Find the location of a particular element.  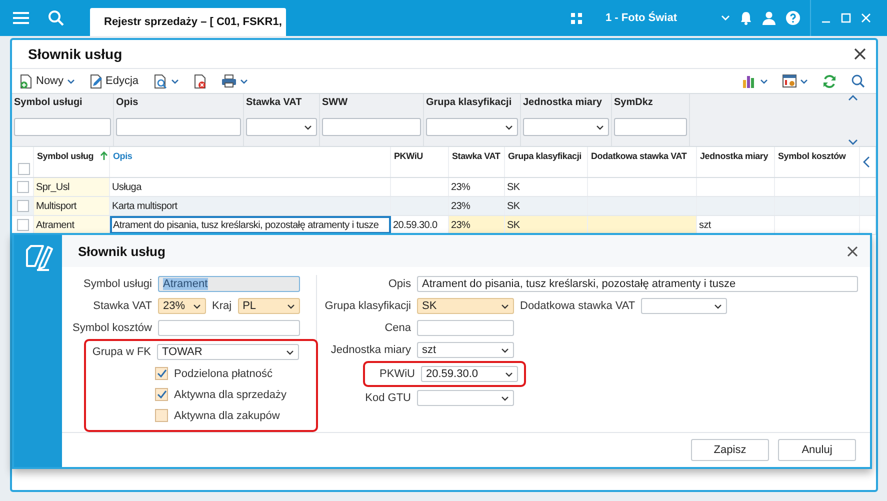

chevron-down-icon is located at coordinates (725, 18).